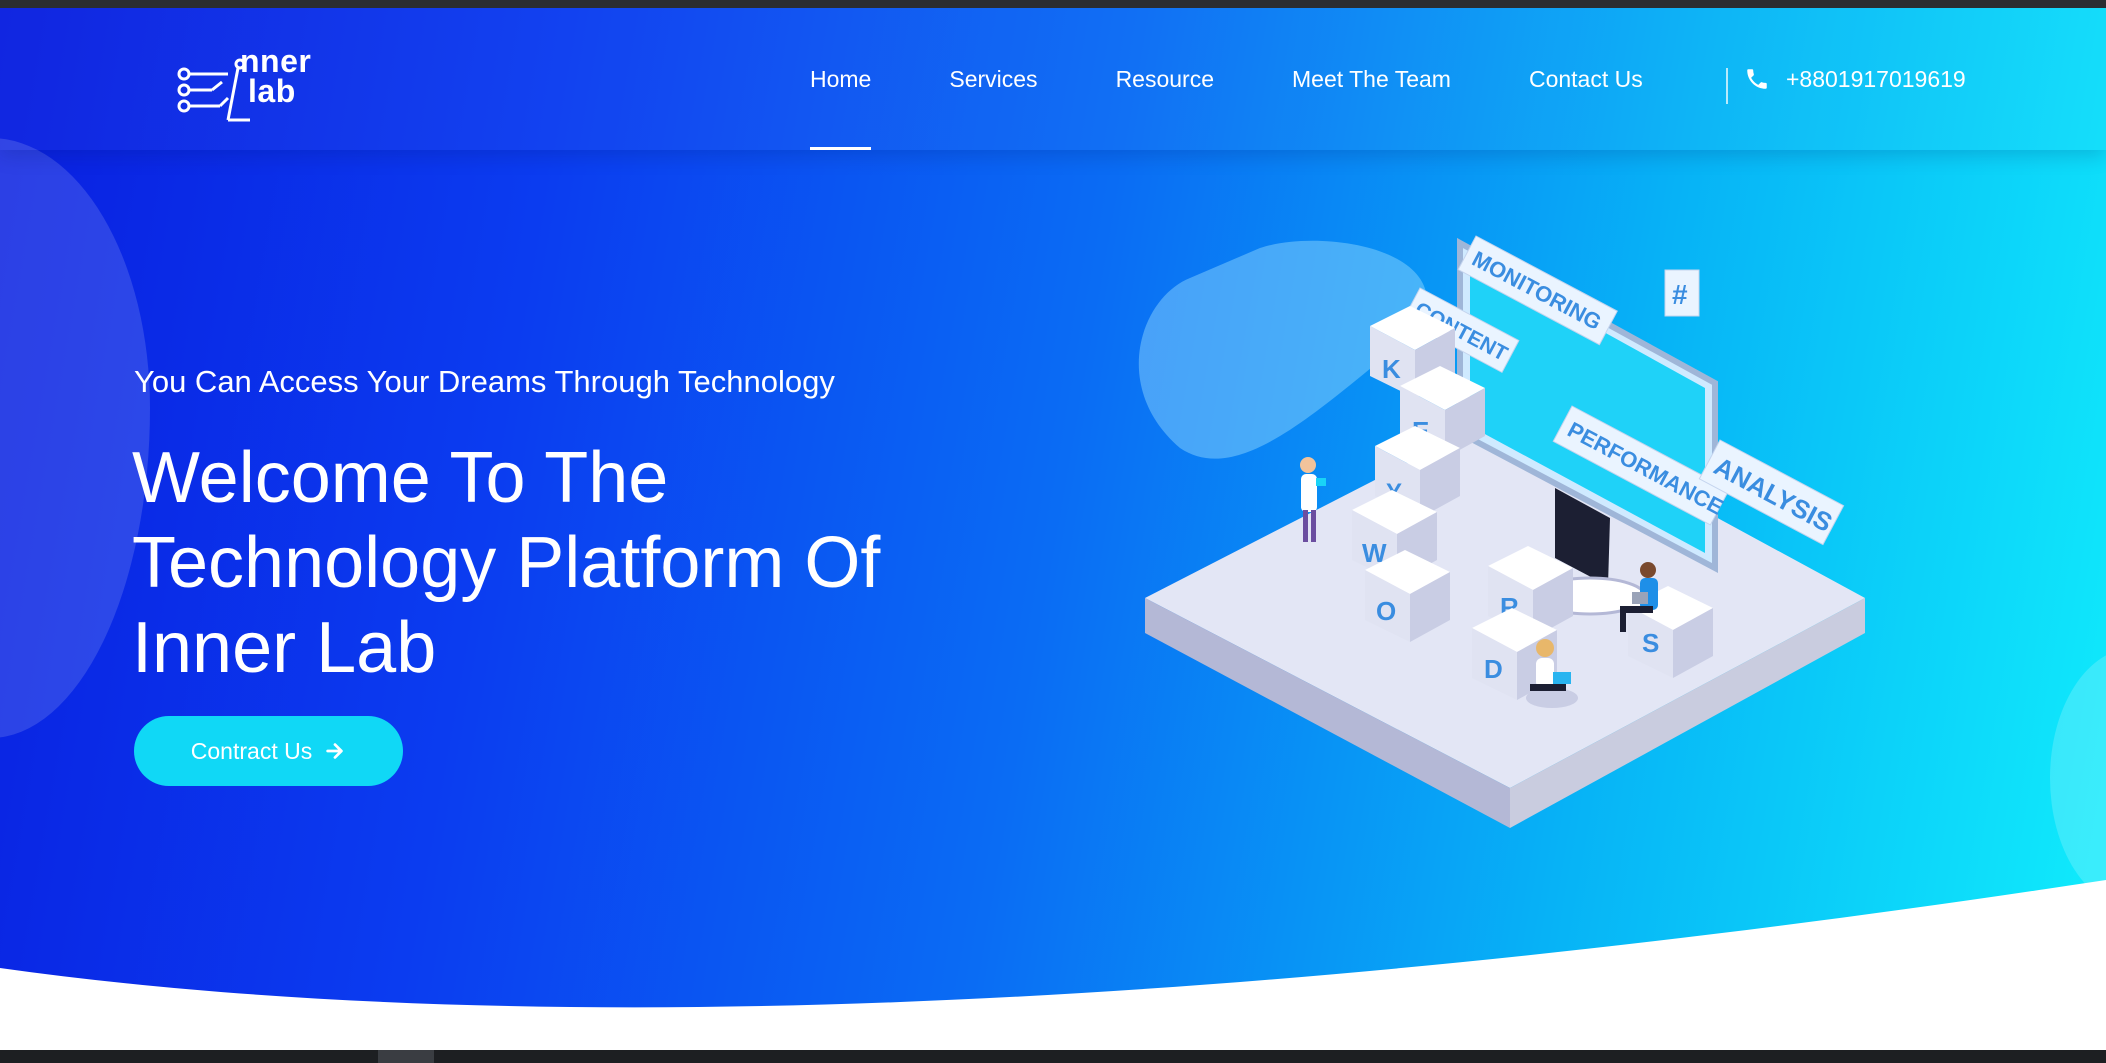 This screenshot has height=1063, width=2106. Describe the element at coordinates (406, 1056) in the screenshot. I see `browser-tab` at that location.